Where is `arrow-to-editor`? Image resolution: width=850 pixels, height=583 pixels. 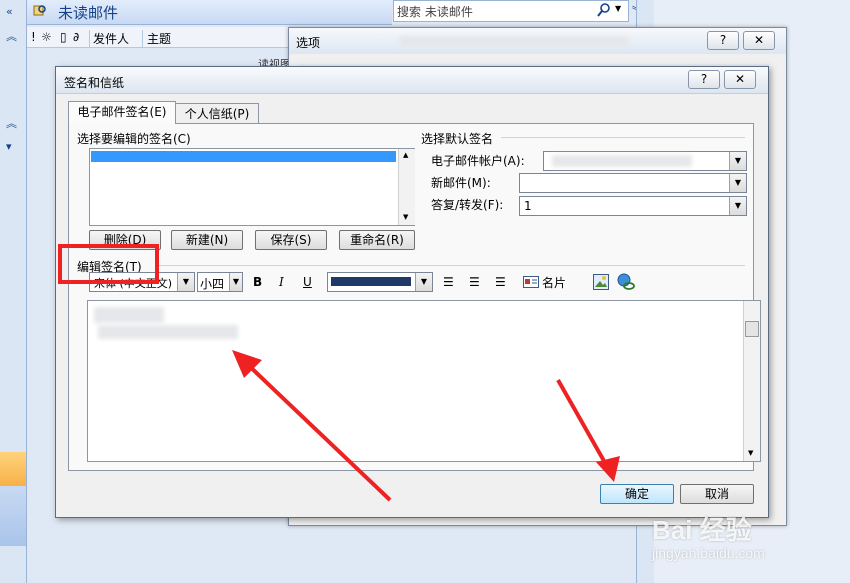
arrow-to-editor is located at coordinates (317, 431).